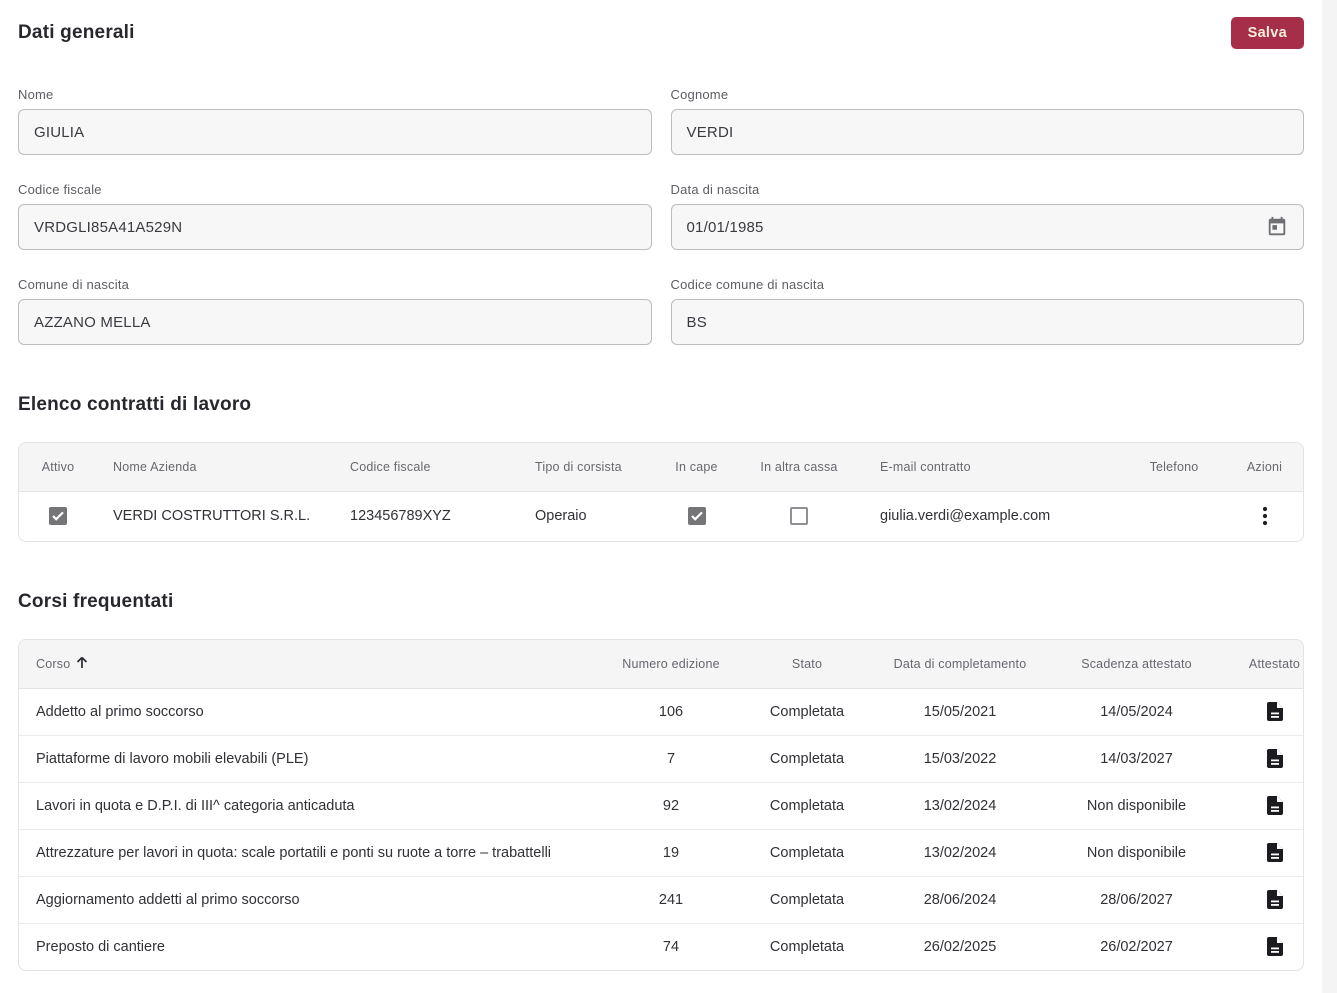 Image resolution: width=1337 pixels, height=993 pixels. What do you see at coordinates (135, 404) in the screenshot?
I see `contracts-section-title: Elenco contratti di lavoro` at bounding box center [135, 404].